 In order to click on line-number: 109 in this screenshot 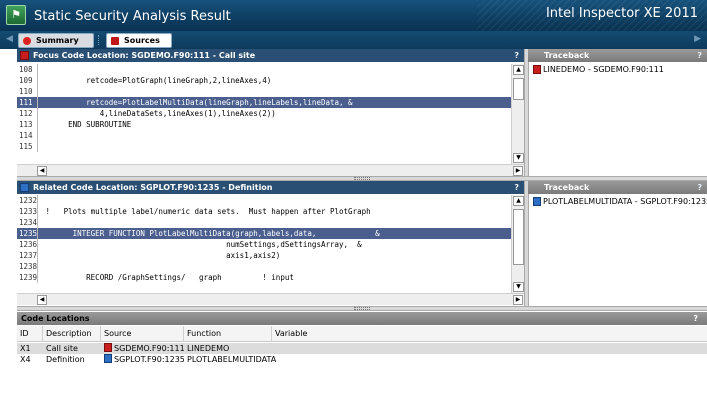, I will do `click(27, 80)`.